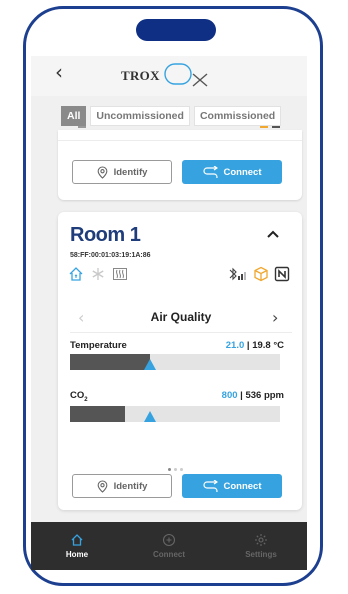 This screenshot has width=348, height=594. What do you see at coordinates (275, 317) in the screenshot?
I see `section-next-button: ›` at bounding box center [275, 317].